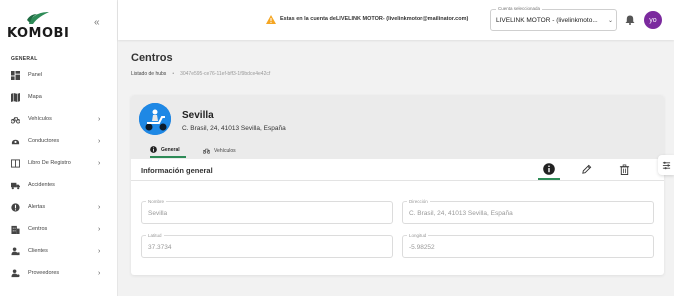  I want to click on sidebar-item-libro-de-registro: Libro De Registro ›, so click(59, 163).